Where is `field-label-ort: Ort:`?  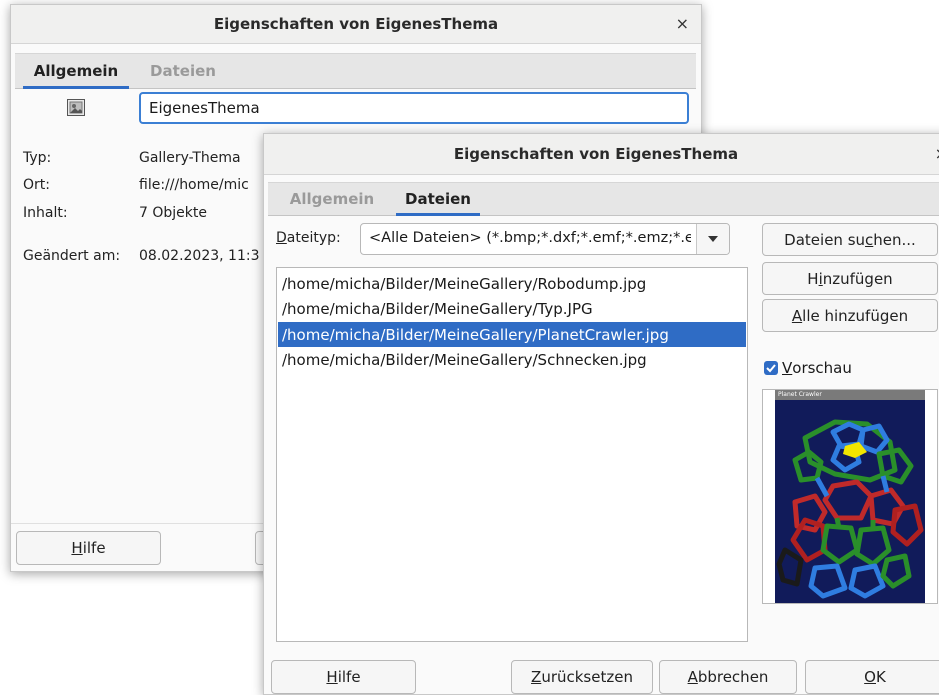 field-label-ort: Ort: is located at coordinates (36, 185).